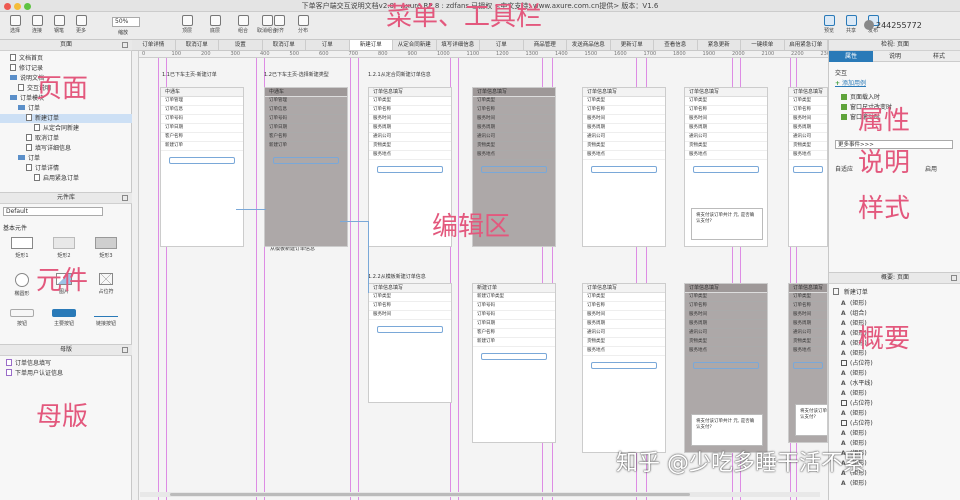  What do you see at coordinates (410, 343) in the screenshot?
I see `prototype-screen: 订单信息填写 订单类型 订单名称 服务时间` at bounding box center [410, 343].